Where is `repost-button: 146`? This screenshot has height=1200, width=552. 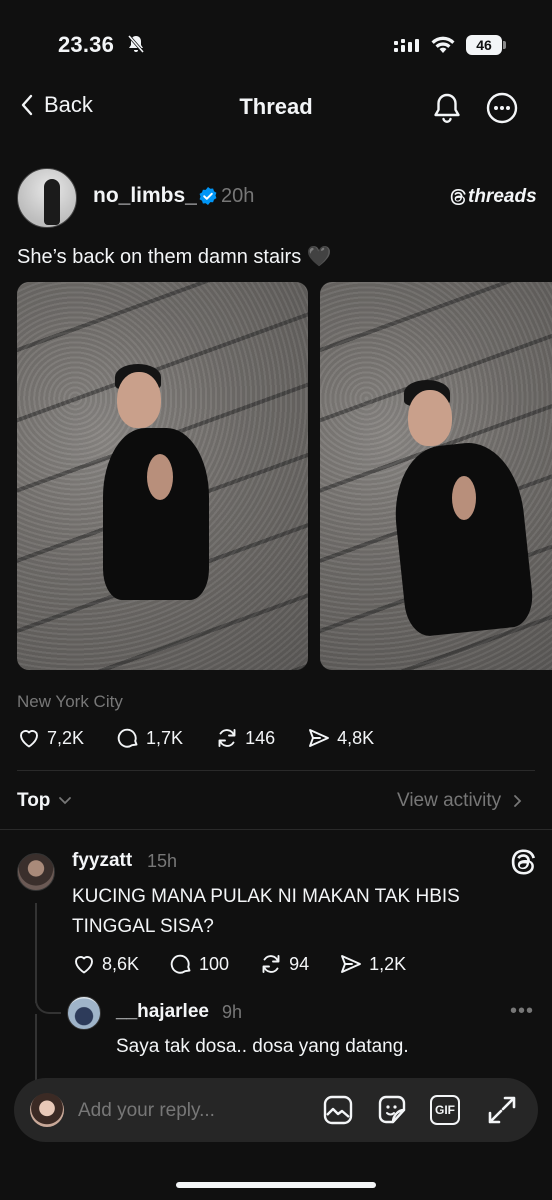
repost-button: 146 is located at coordinates (245, 738).